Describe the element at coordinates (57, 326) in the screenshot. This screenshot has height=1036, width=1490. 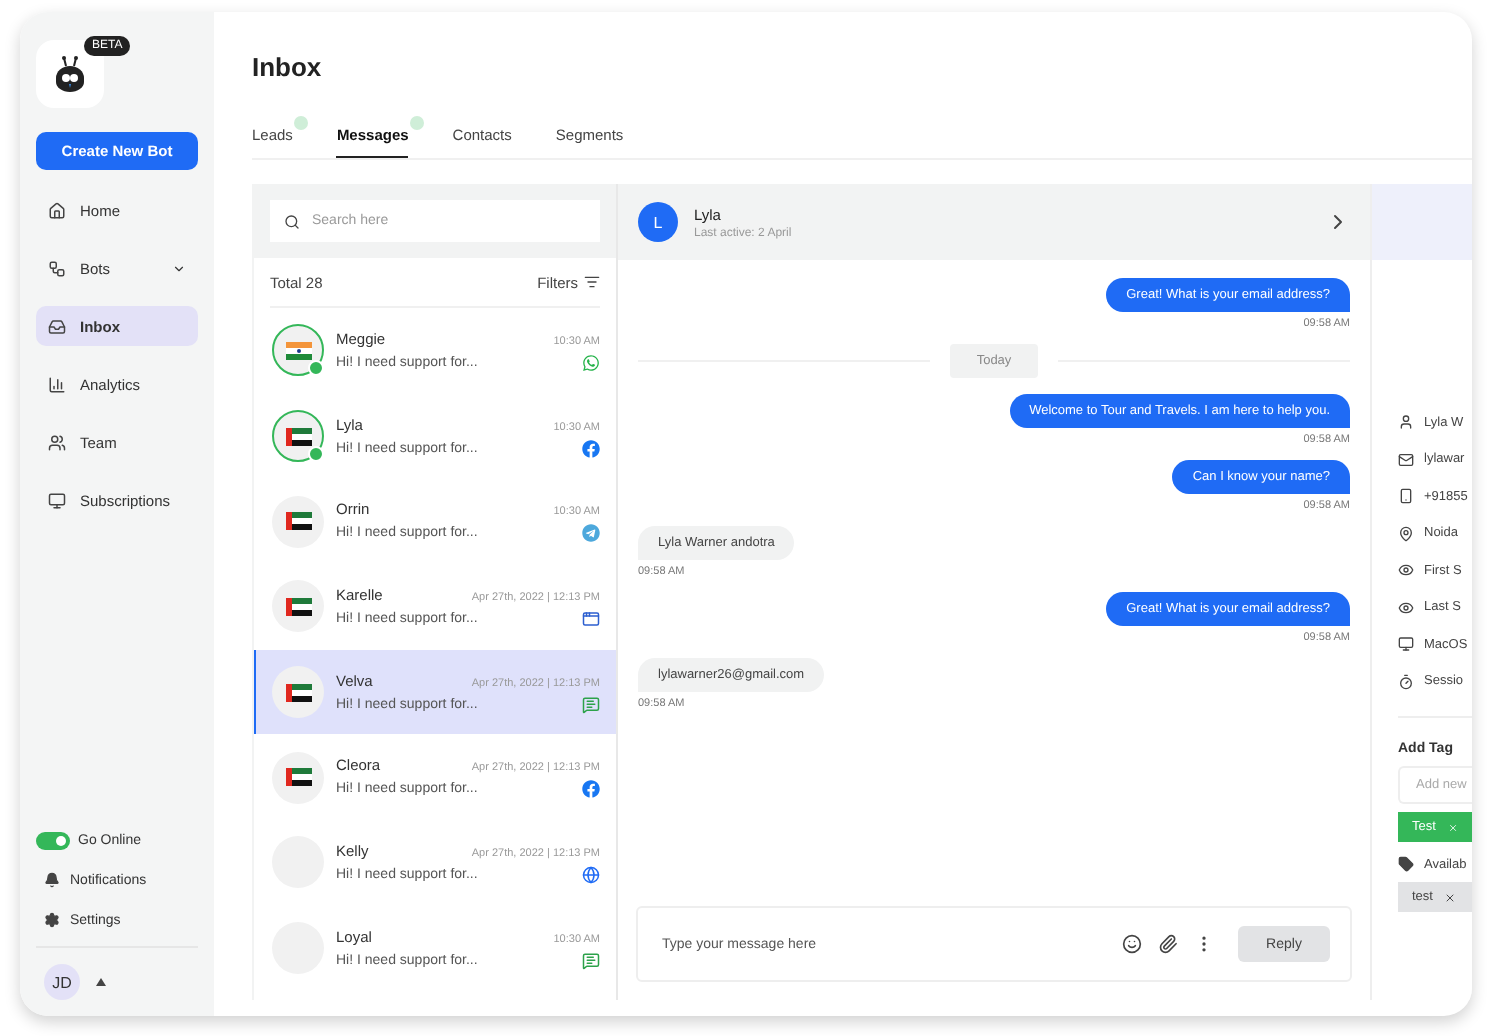
I see `inbox-icon` at that location.